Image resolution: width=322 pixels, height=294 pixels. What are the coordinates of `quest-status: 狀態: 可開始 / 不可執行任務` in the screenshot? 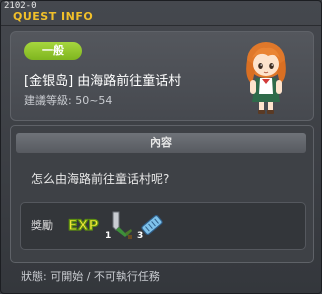 It's located at (90, 276).